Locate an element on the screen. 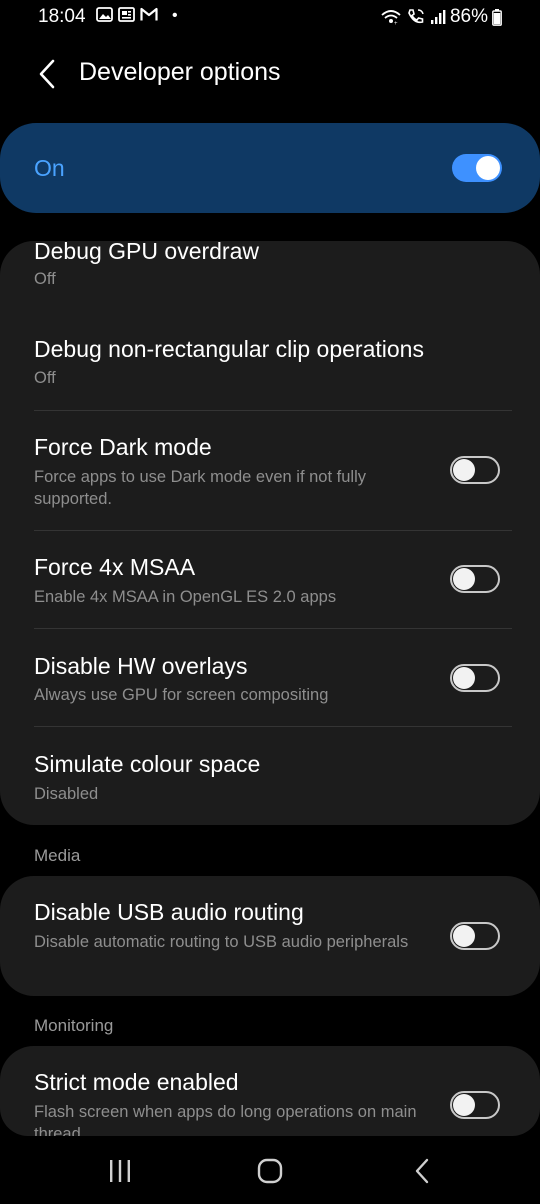 Image resolution: width=540 pixels, height=1204 pixels. section-header-media: Media is located at coordinates (57, 855).